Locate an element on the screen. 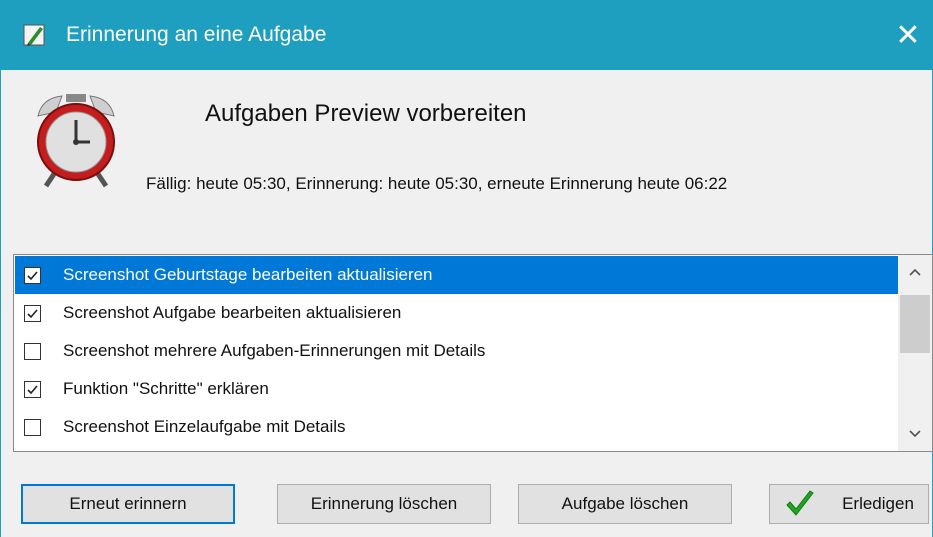  title-bar: Erinnerung an eine Aufgabe ✕ is located at coordinates (466, 35).